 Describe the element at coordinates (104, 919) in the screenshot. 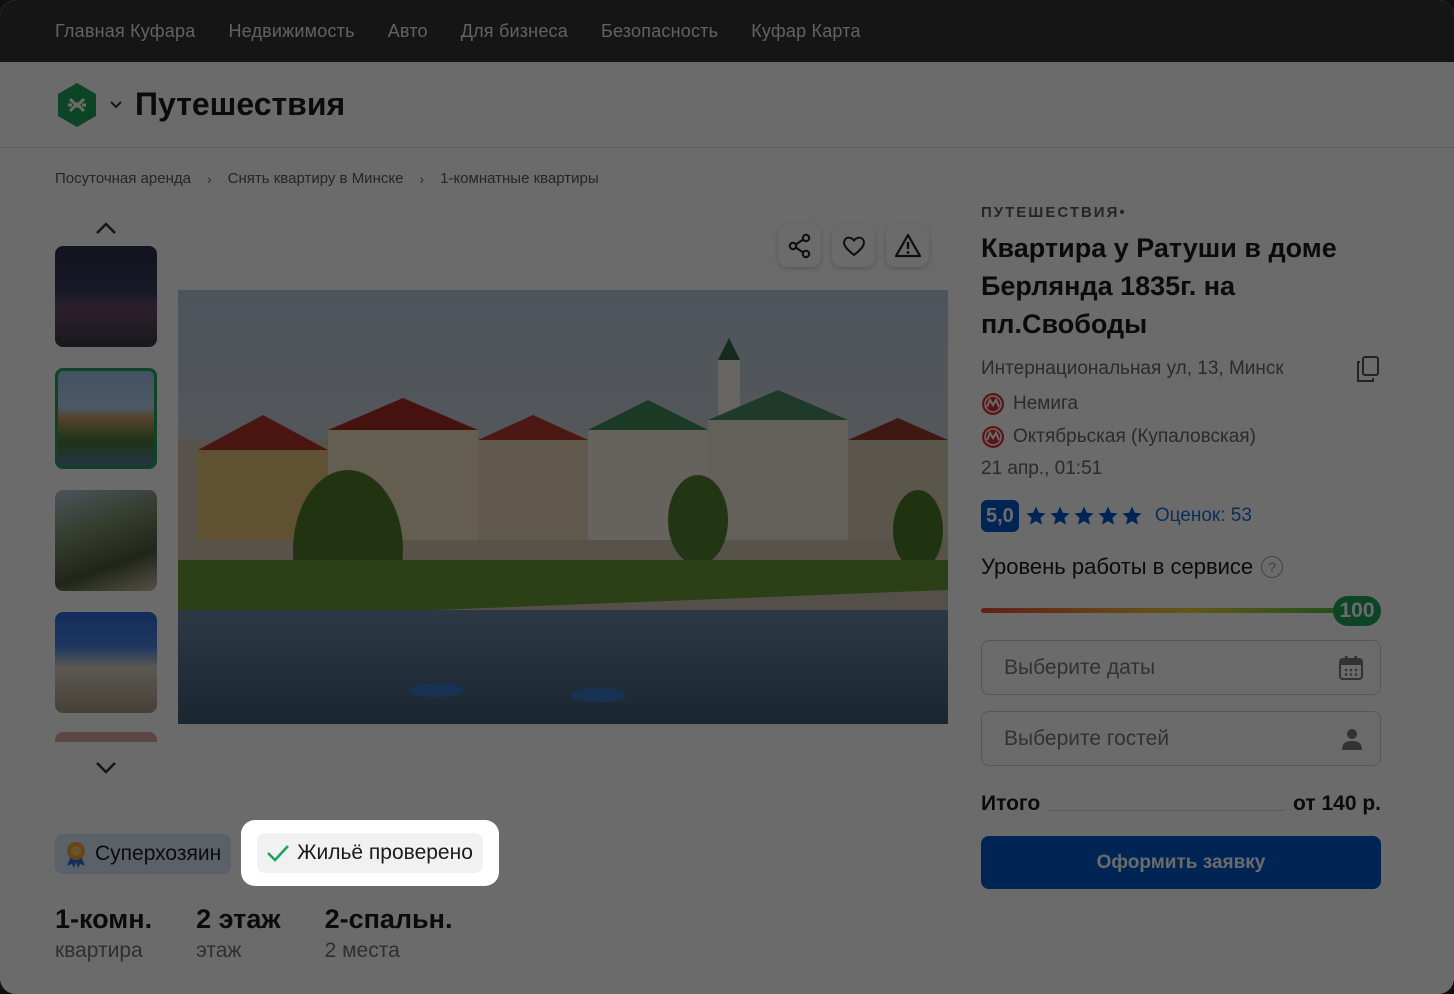

I see `spec-rooms-value: 1-комн.` at that location.